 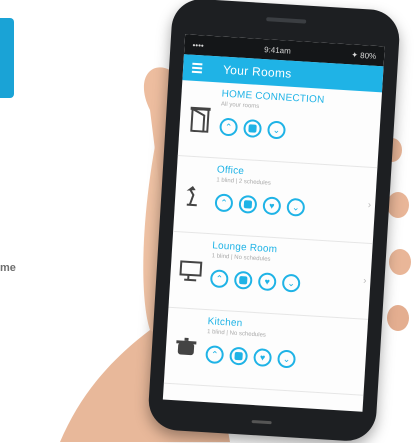 I want to click on hamburger-icon, so click(x=197, y=68).